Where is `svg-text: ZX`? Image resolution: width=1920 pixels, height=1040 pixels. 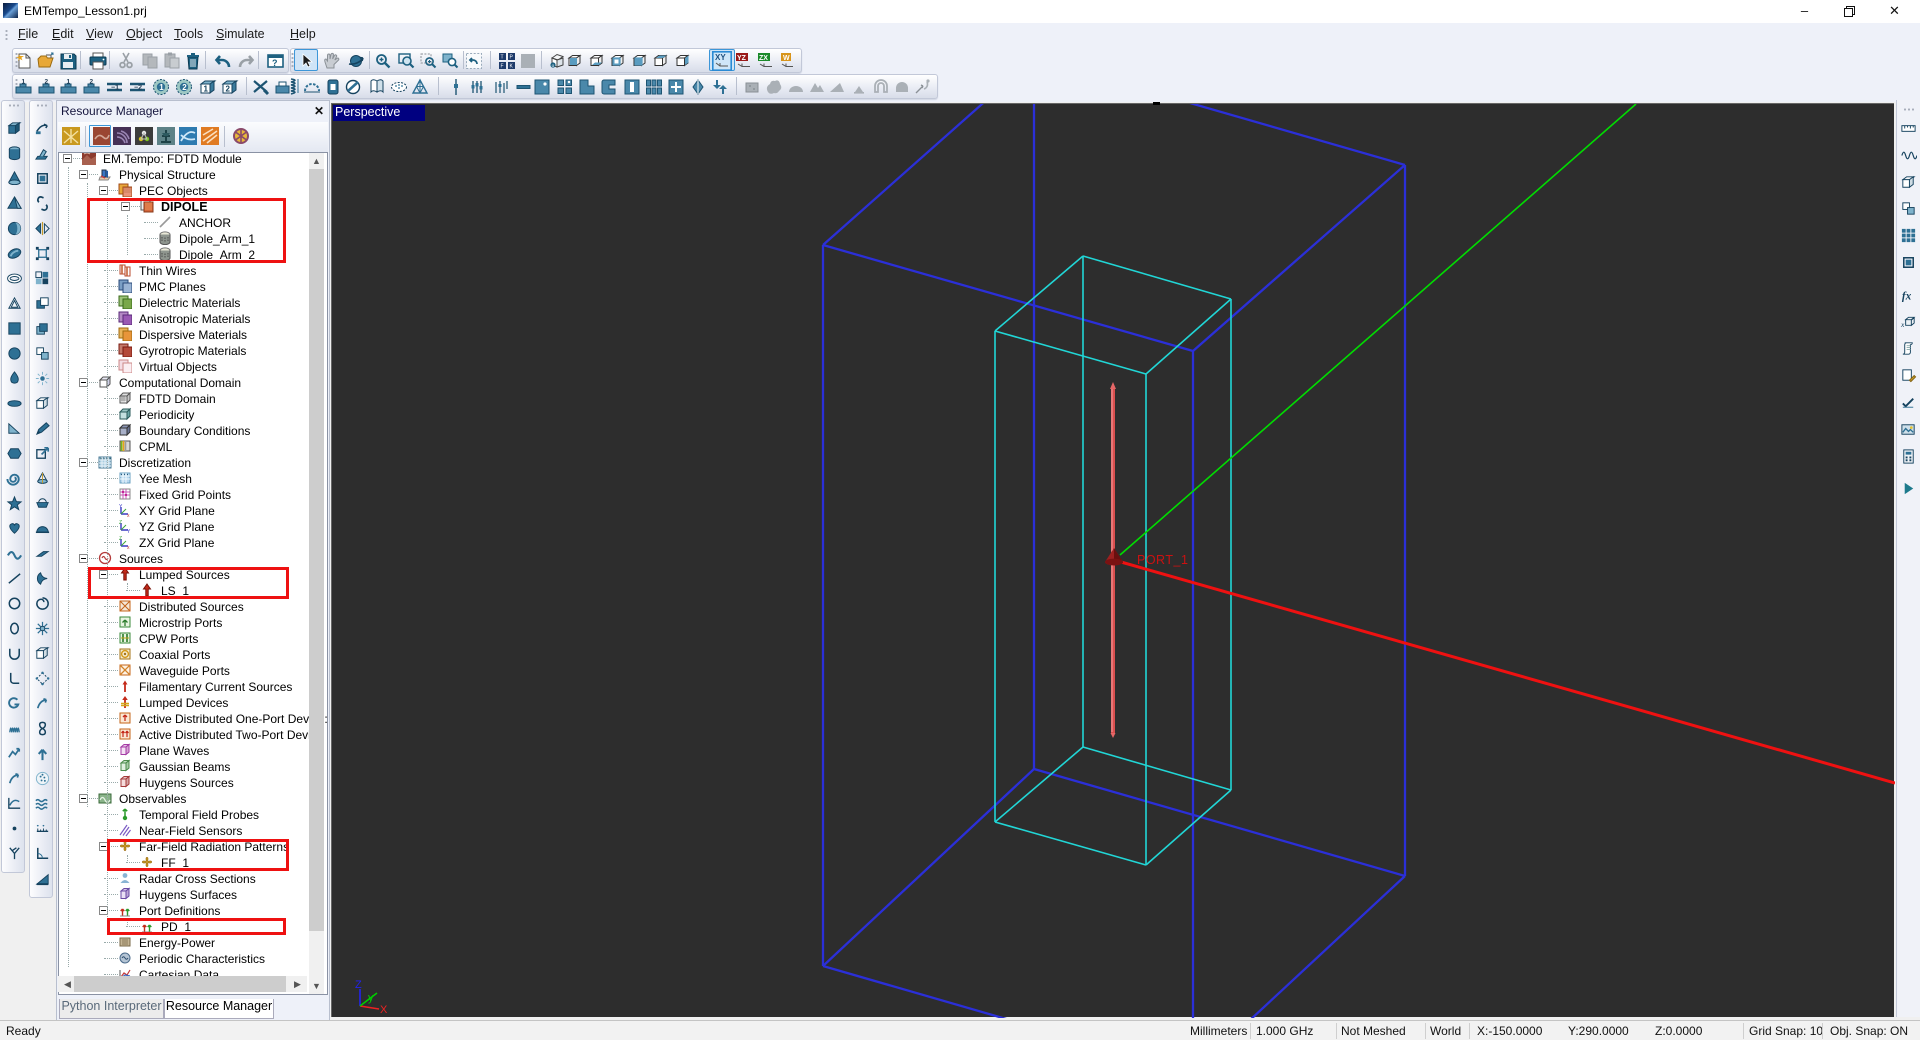 svg-text: ZX is located at coordinates (763, 58).